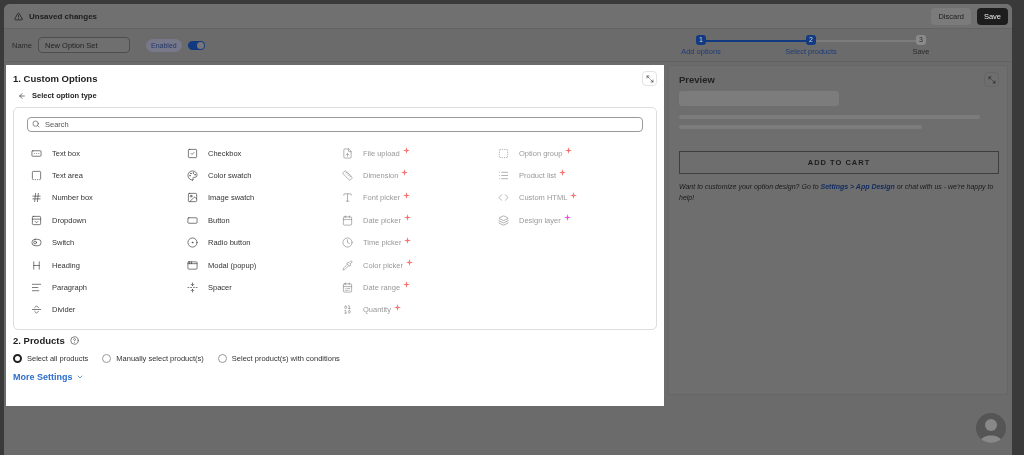  I want to click on back-arrow-icon, so click(22, 95).